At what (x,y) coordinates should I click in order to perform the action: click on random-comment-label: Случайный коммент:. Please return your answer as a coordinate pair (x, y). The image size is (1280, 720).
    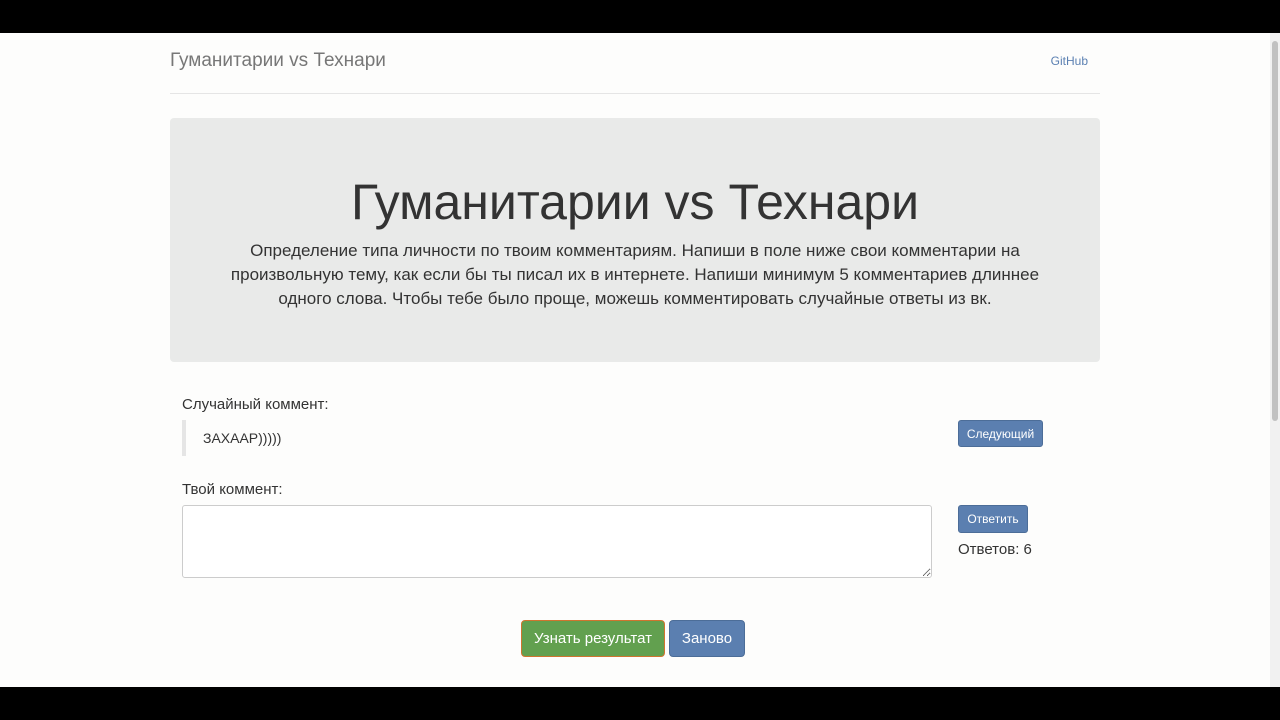
    Looking at the image, I should click on (255, 404).